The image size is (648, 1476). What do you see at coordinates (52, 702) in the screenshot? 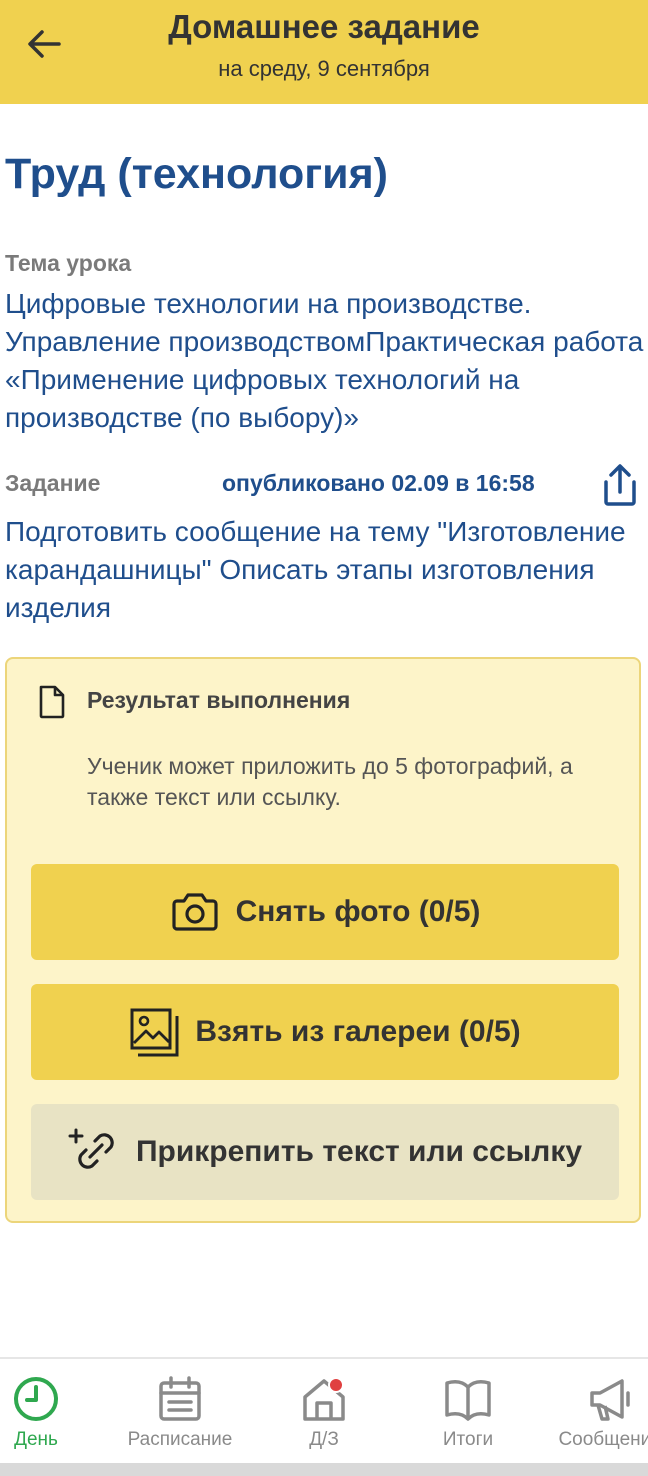
I see `document-icon` at bounding box center [52, 702].